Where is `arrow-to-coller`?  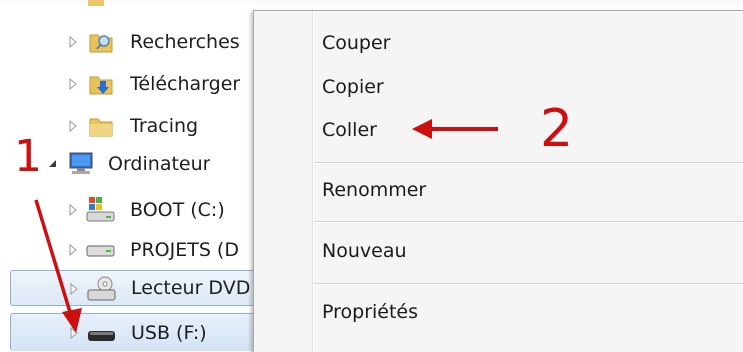
arrow-to-coller is located at coordinates (455, 129).